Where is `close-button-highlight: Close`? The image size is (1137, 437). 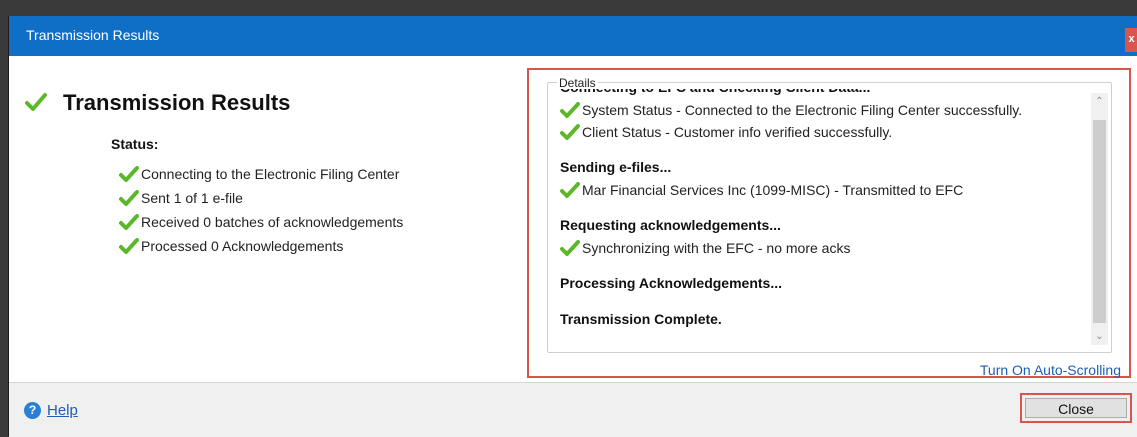
close-button-highlight: Close is located at coordinates (1076, 408).